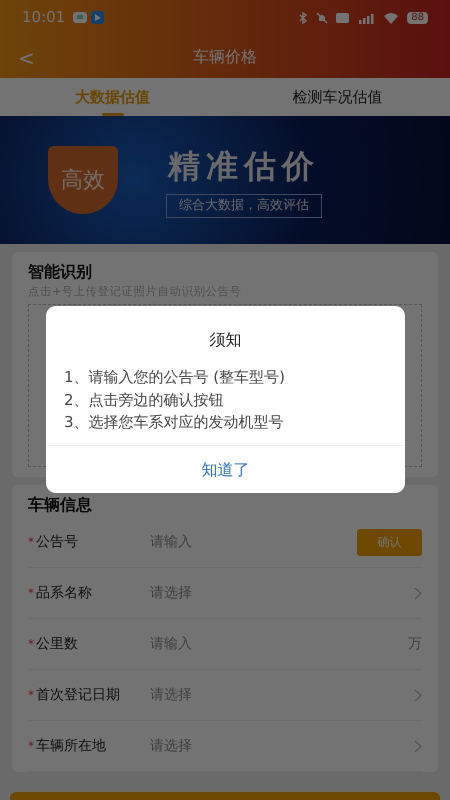  Describe the element at coordinates (97, 17) in the screenshot. I see `app-notification-icon` at that location.